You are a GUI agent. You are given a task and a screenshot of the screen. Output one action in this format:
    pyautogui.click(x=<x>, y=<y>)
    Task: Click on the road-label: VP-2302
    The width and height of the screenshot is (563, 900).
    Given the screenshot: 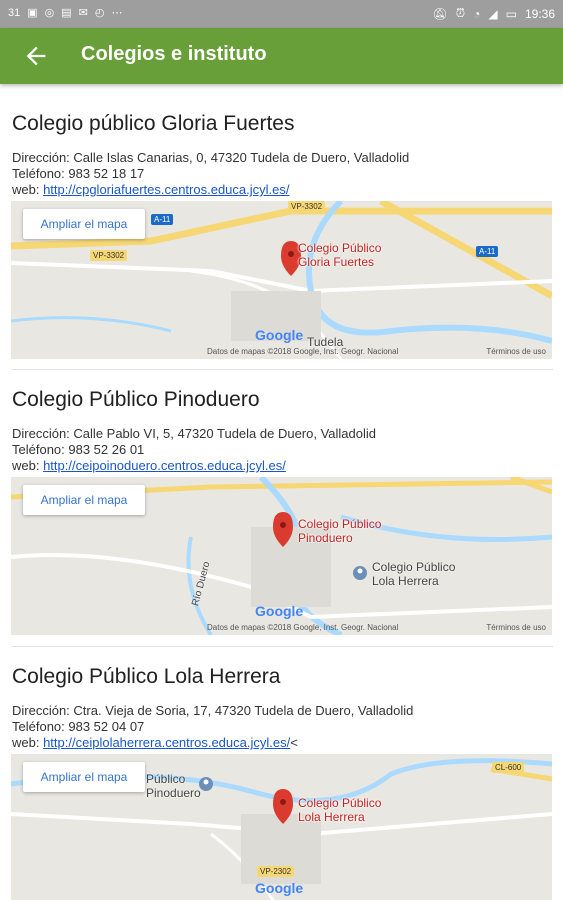 What is the action you would take?
    pyautogui.click(x=276, y=871)
    